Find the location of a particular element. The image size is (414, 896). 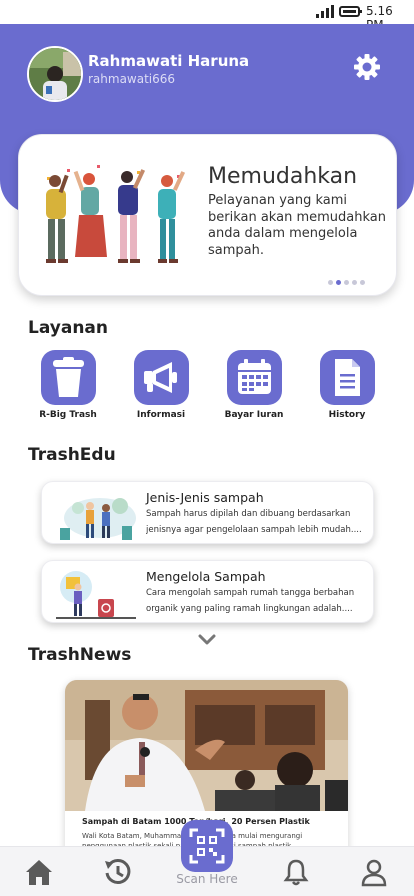

service-r-big-trash: R-Big Trash is located at coordinates (68, 385).